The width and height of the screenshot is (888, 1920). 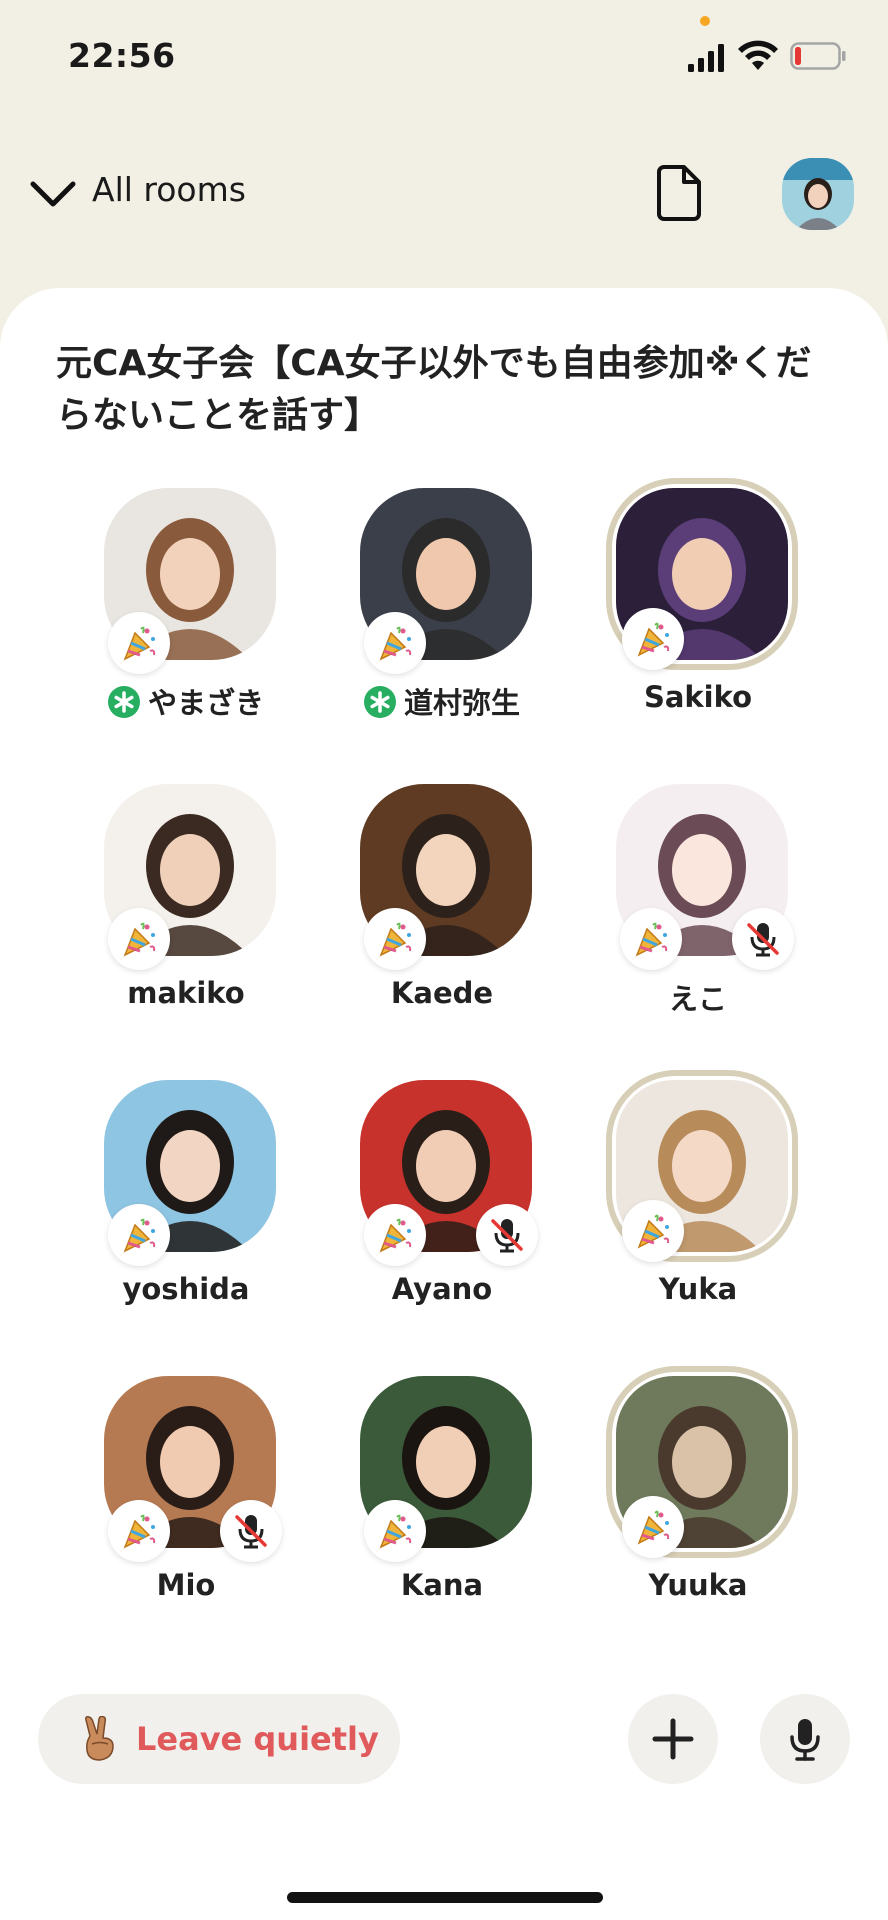 I want to click on microphone-icon, so click(x=805, y=1740).